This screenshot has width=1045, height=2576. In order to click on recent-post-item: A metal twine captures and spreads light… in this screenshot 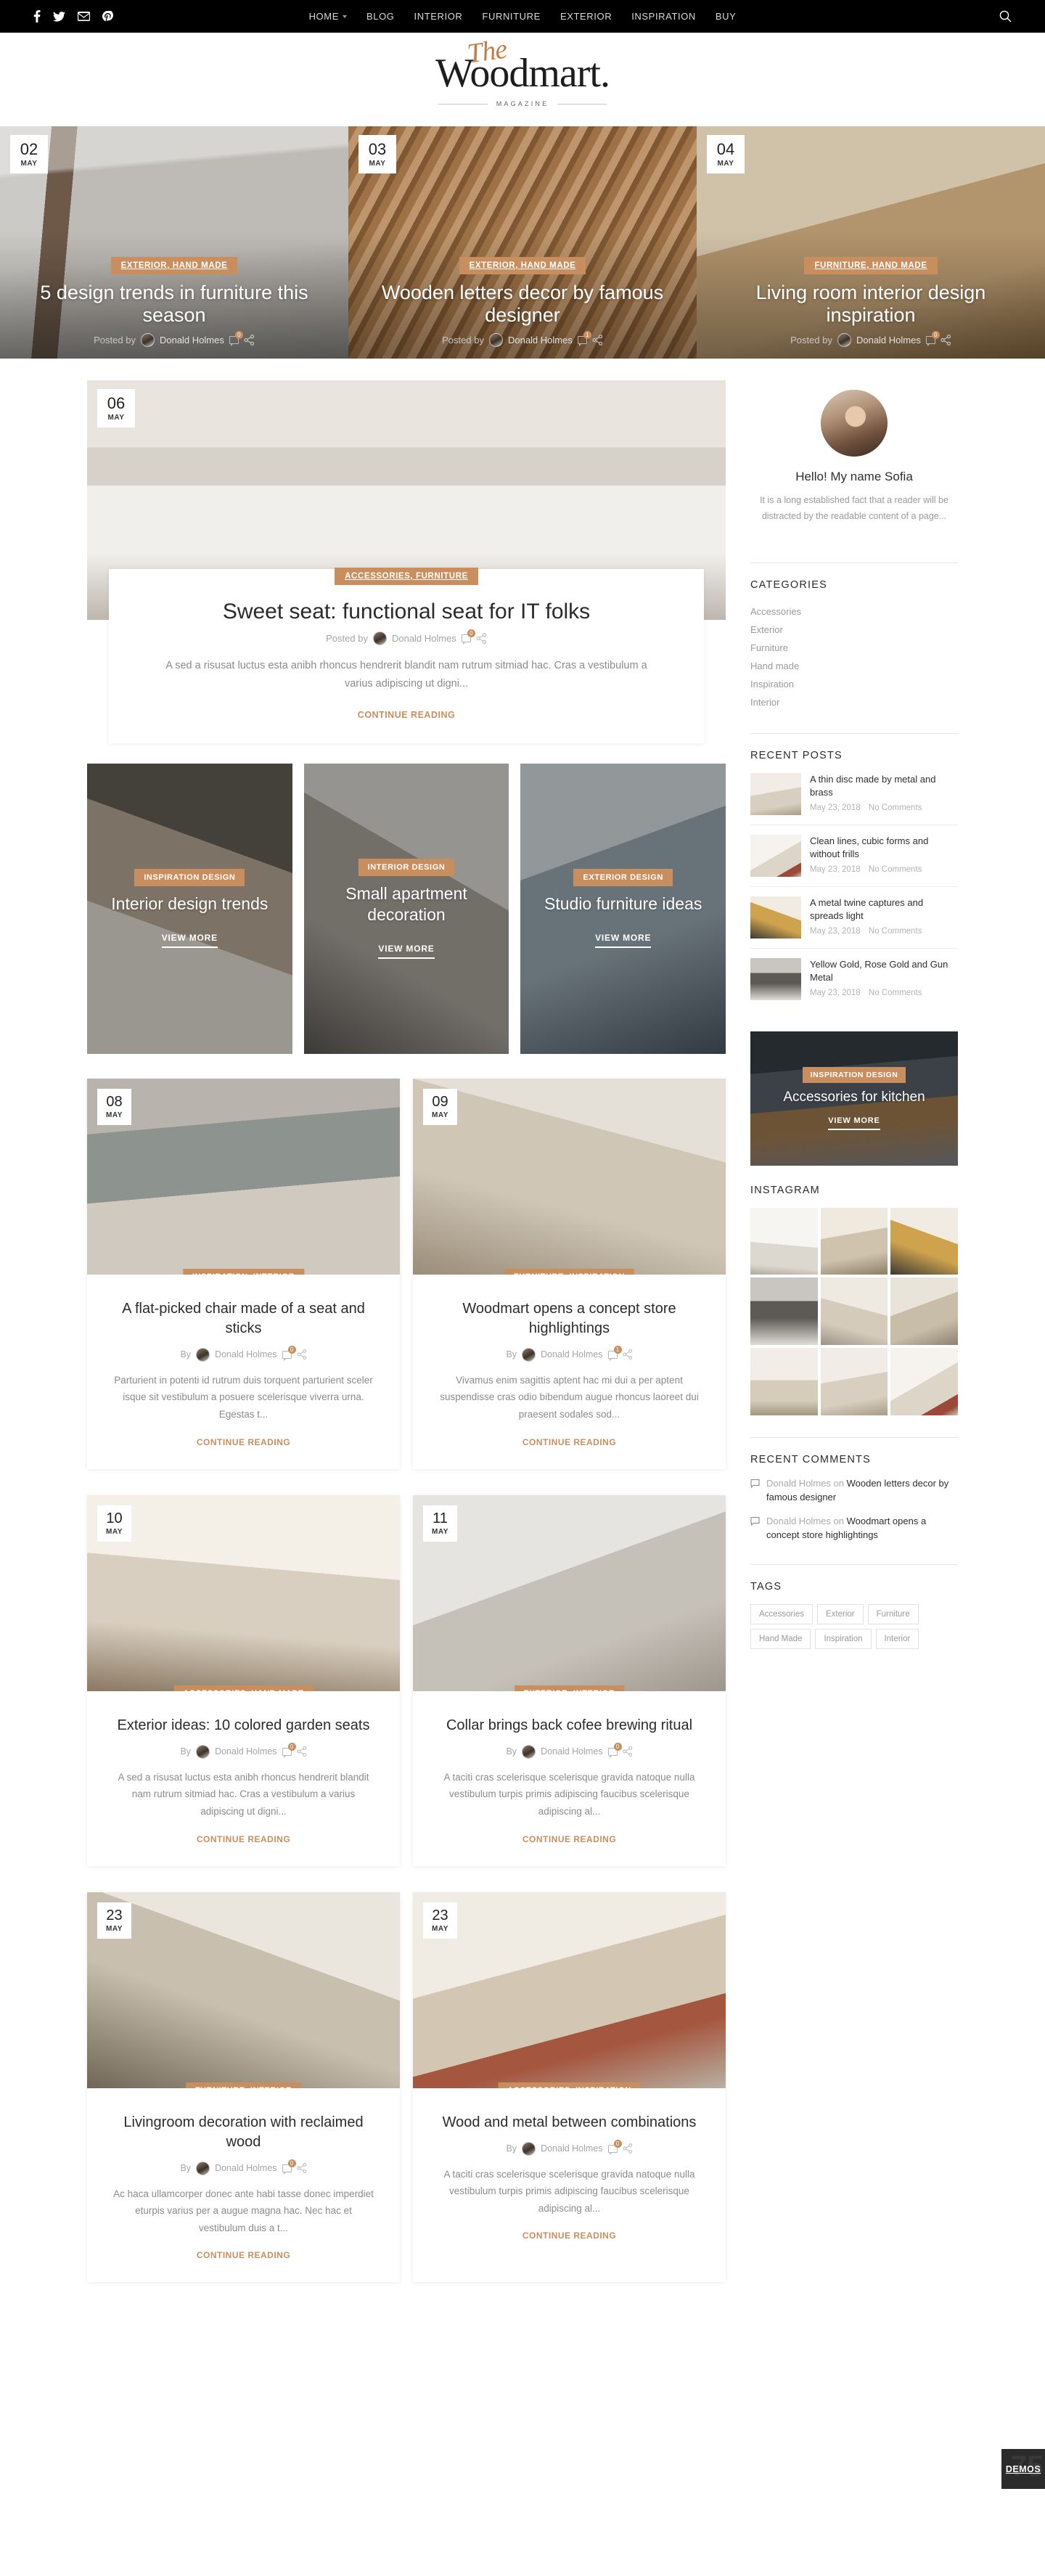, I will do `click(854, 918)`.